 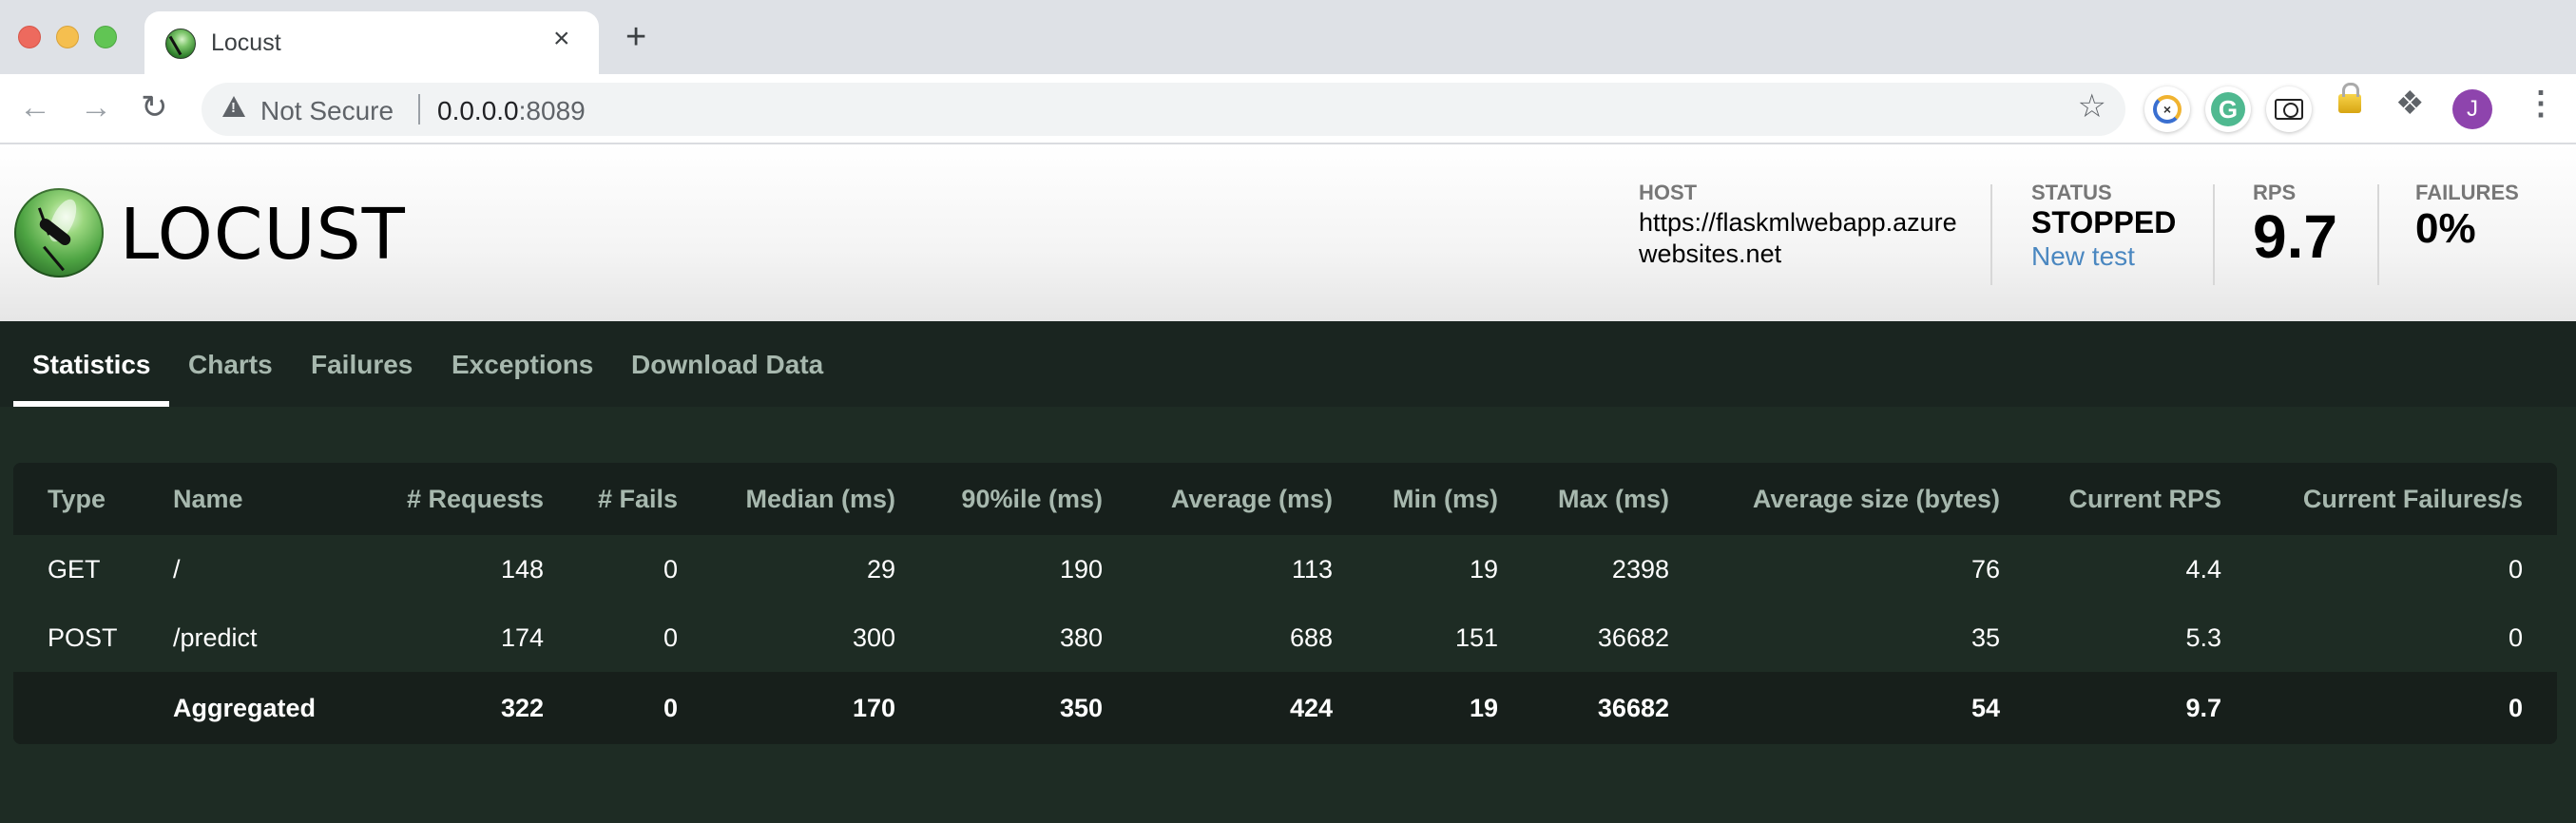 What do you see at coordinates (83, 637) in the screenshot?
I see `cell-type: POST` at bounding box center [83, 637].